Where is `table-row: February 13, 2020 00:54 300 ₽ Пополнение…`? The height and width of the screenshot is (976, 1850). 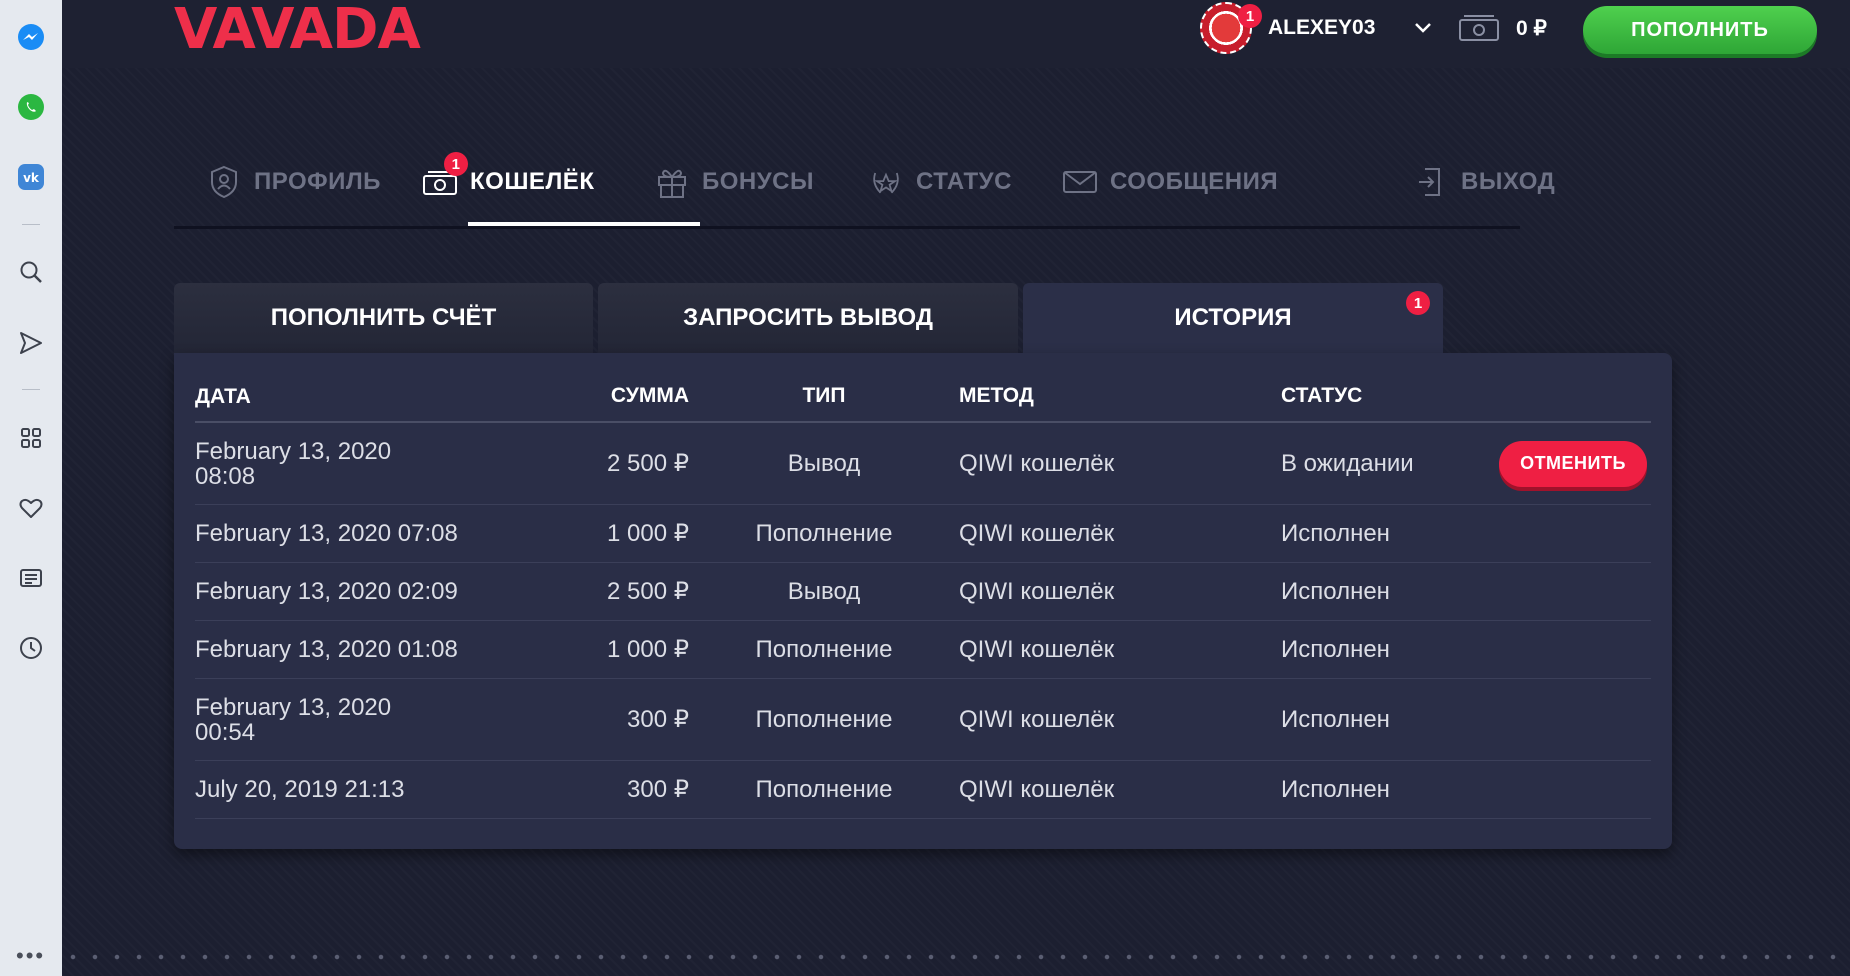 table-row: February 13, 2020 00:54 300 ₽ Пополнение… is located at coordinates (923, 719).